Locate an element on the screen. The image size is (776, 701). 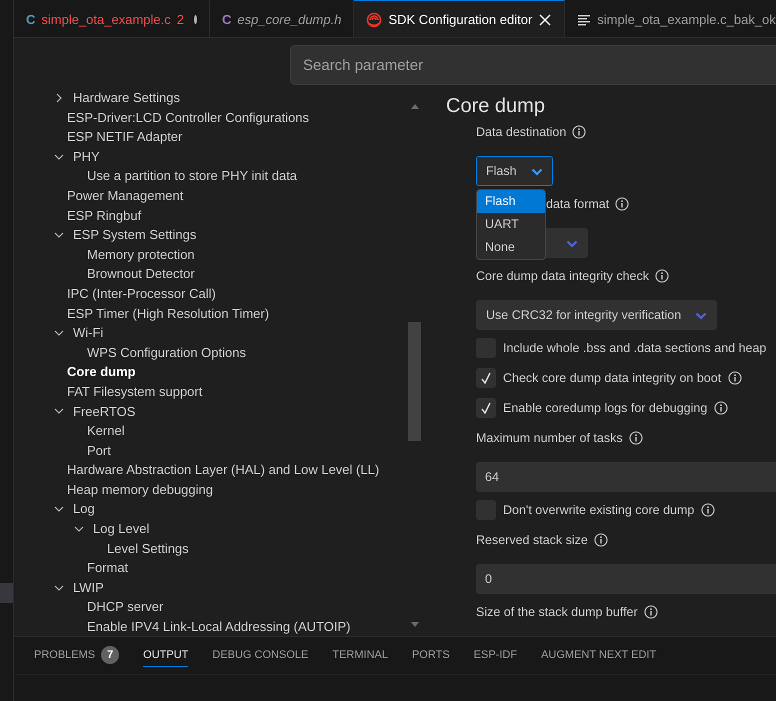
tree-item: Heap memory debugging is located at coordinates (222, 490).